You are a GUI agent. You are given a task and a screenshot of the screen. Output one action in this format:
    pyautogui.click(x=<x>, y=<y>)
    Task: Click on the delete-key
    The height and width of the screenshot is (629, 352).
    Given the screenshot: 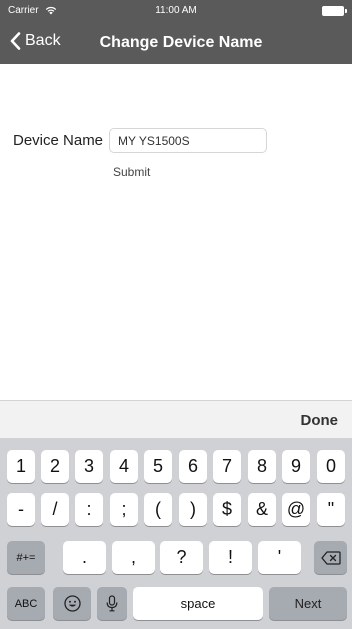 What is the action you would take?
    pyautogui.click(x=330, y=557)
    